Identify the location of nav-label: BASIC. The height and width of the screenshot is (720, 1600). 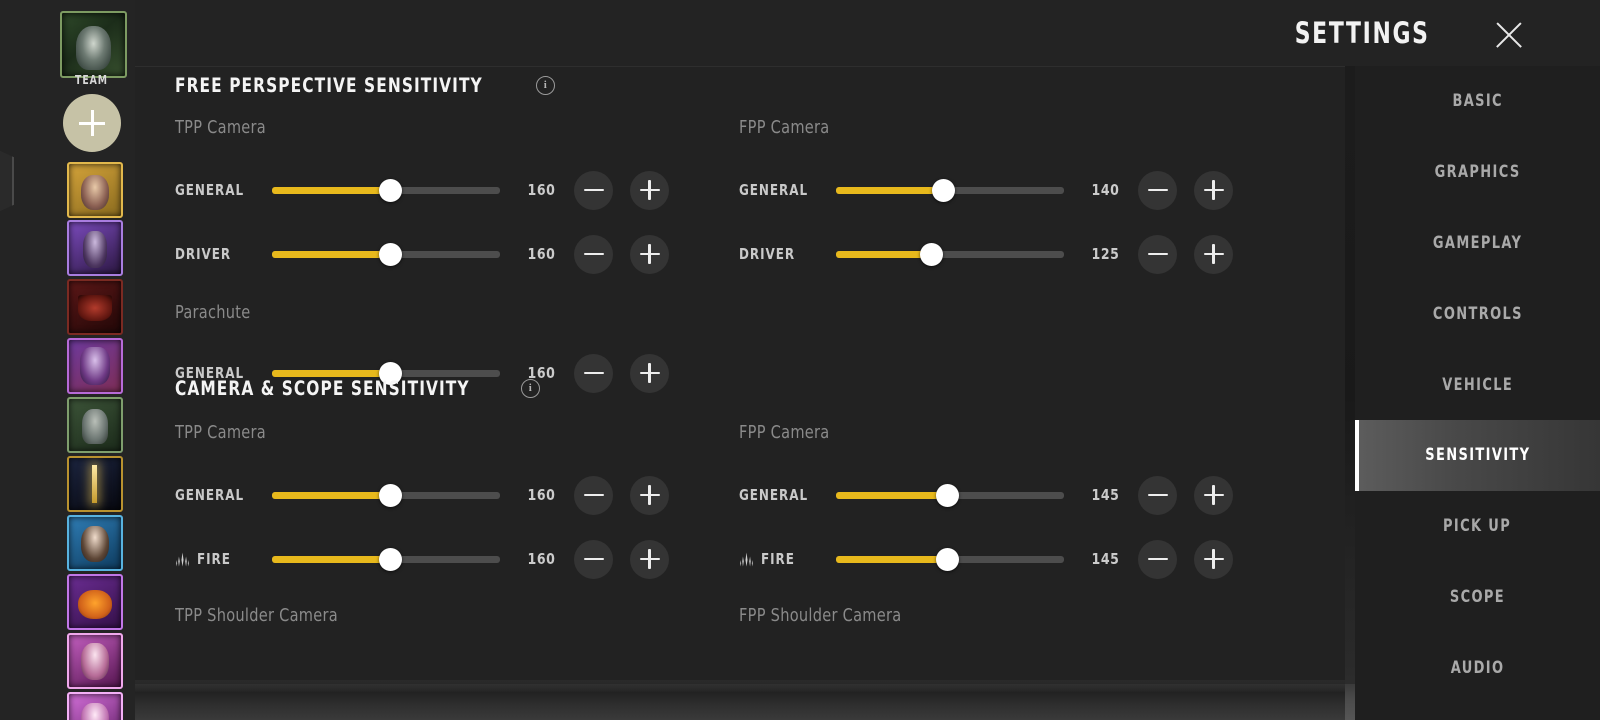
(1477, 101).